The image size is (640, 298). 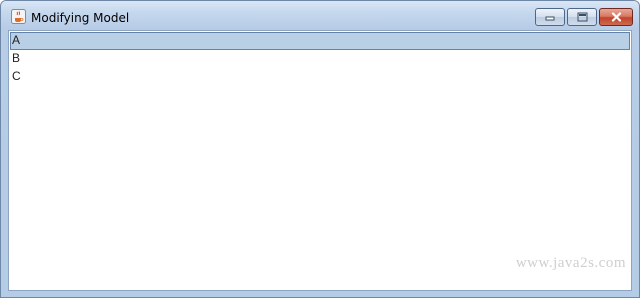 What do you see at coordinates (320, 77) in the screenshot?
I see `list-item-c: C` at bounding box center [320, 77].